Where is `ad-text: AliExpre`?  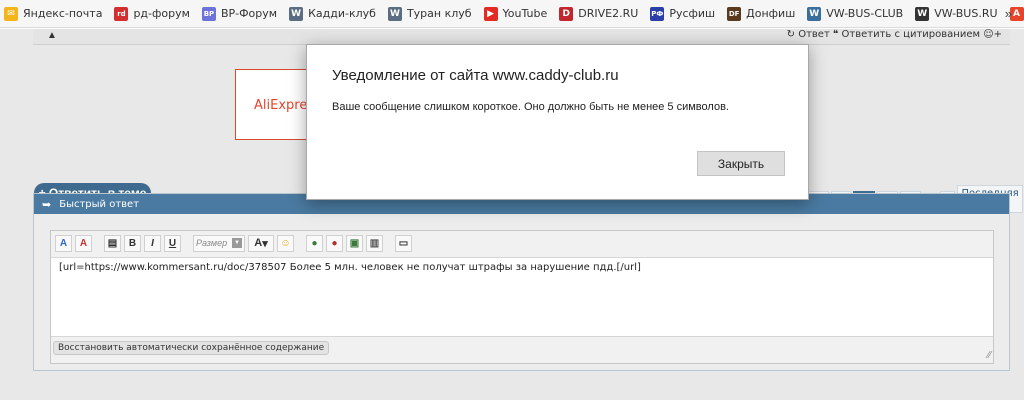
ad-text: AliExpre is located at coordinates (281, 105).